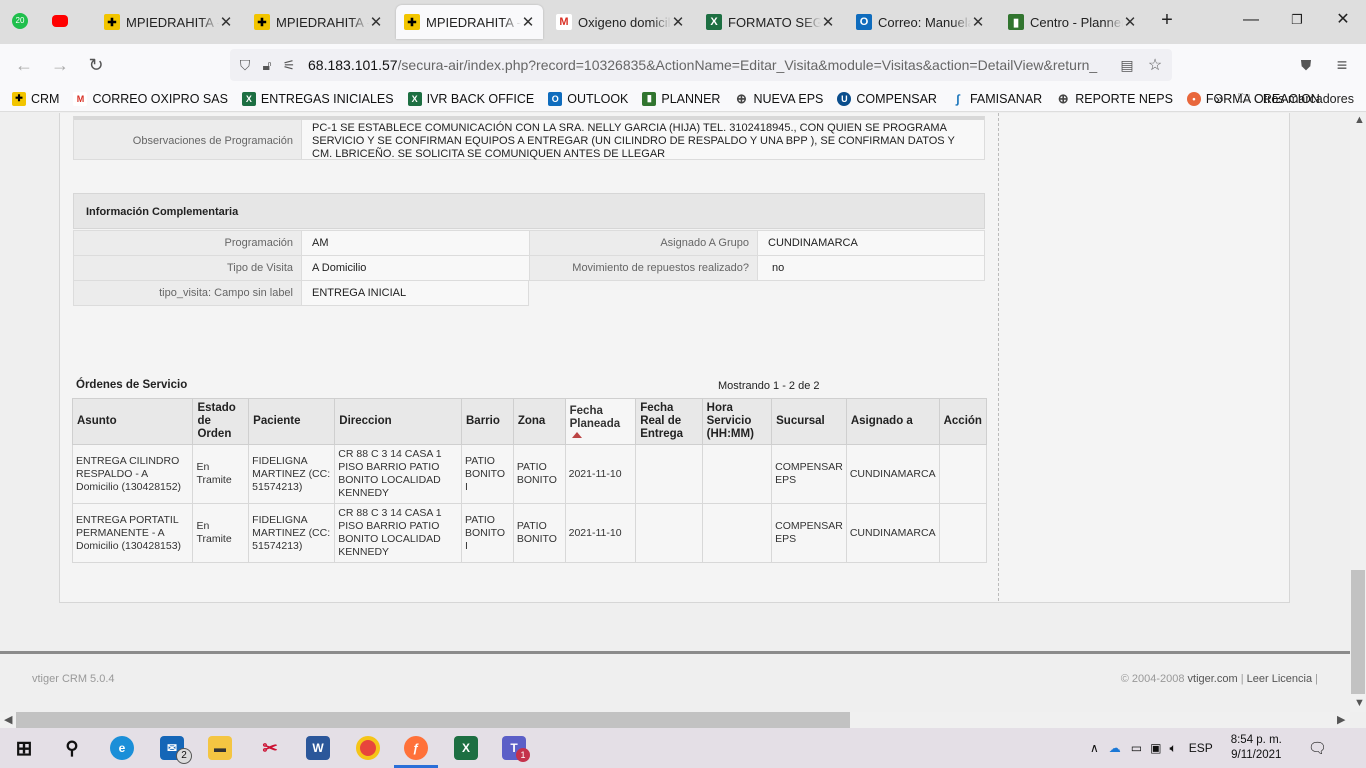 The image size is (1366, 768). Describe the element at coordinates (433, 720) in the screenshot. I see `horizontal-scroll-thumb` at that location.